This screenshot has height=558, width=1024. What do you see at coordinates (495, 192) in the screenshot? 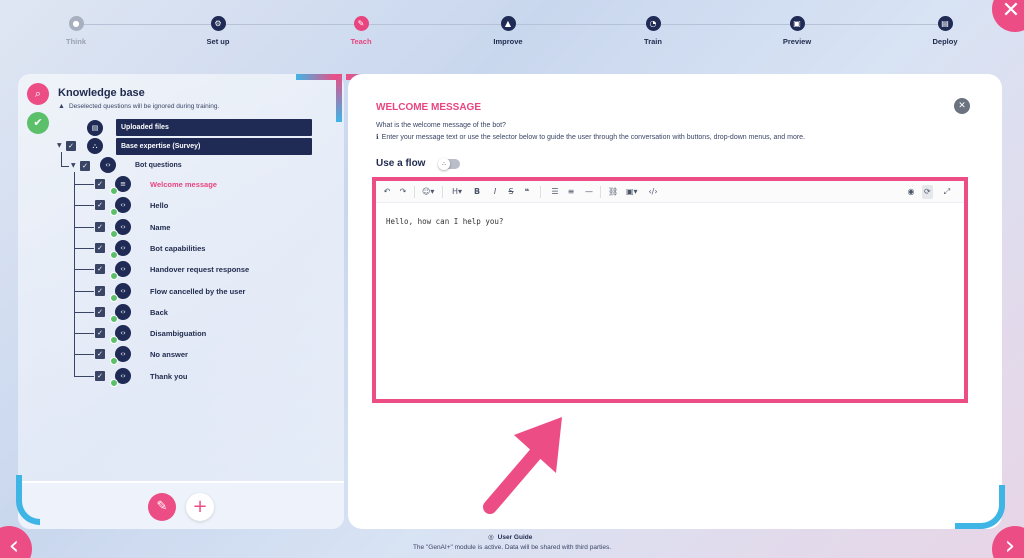
I see `italic-icon: I` at bounding box center [495, 192].